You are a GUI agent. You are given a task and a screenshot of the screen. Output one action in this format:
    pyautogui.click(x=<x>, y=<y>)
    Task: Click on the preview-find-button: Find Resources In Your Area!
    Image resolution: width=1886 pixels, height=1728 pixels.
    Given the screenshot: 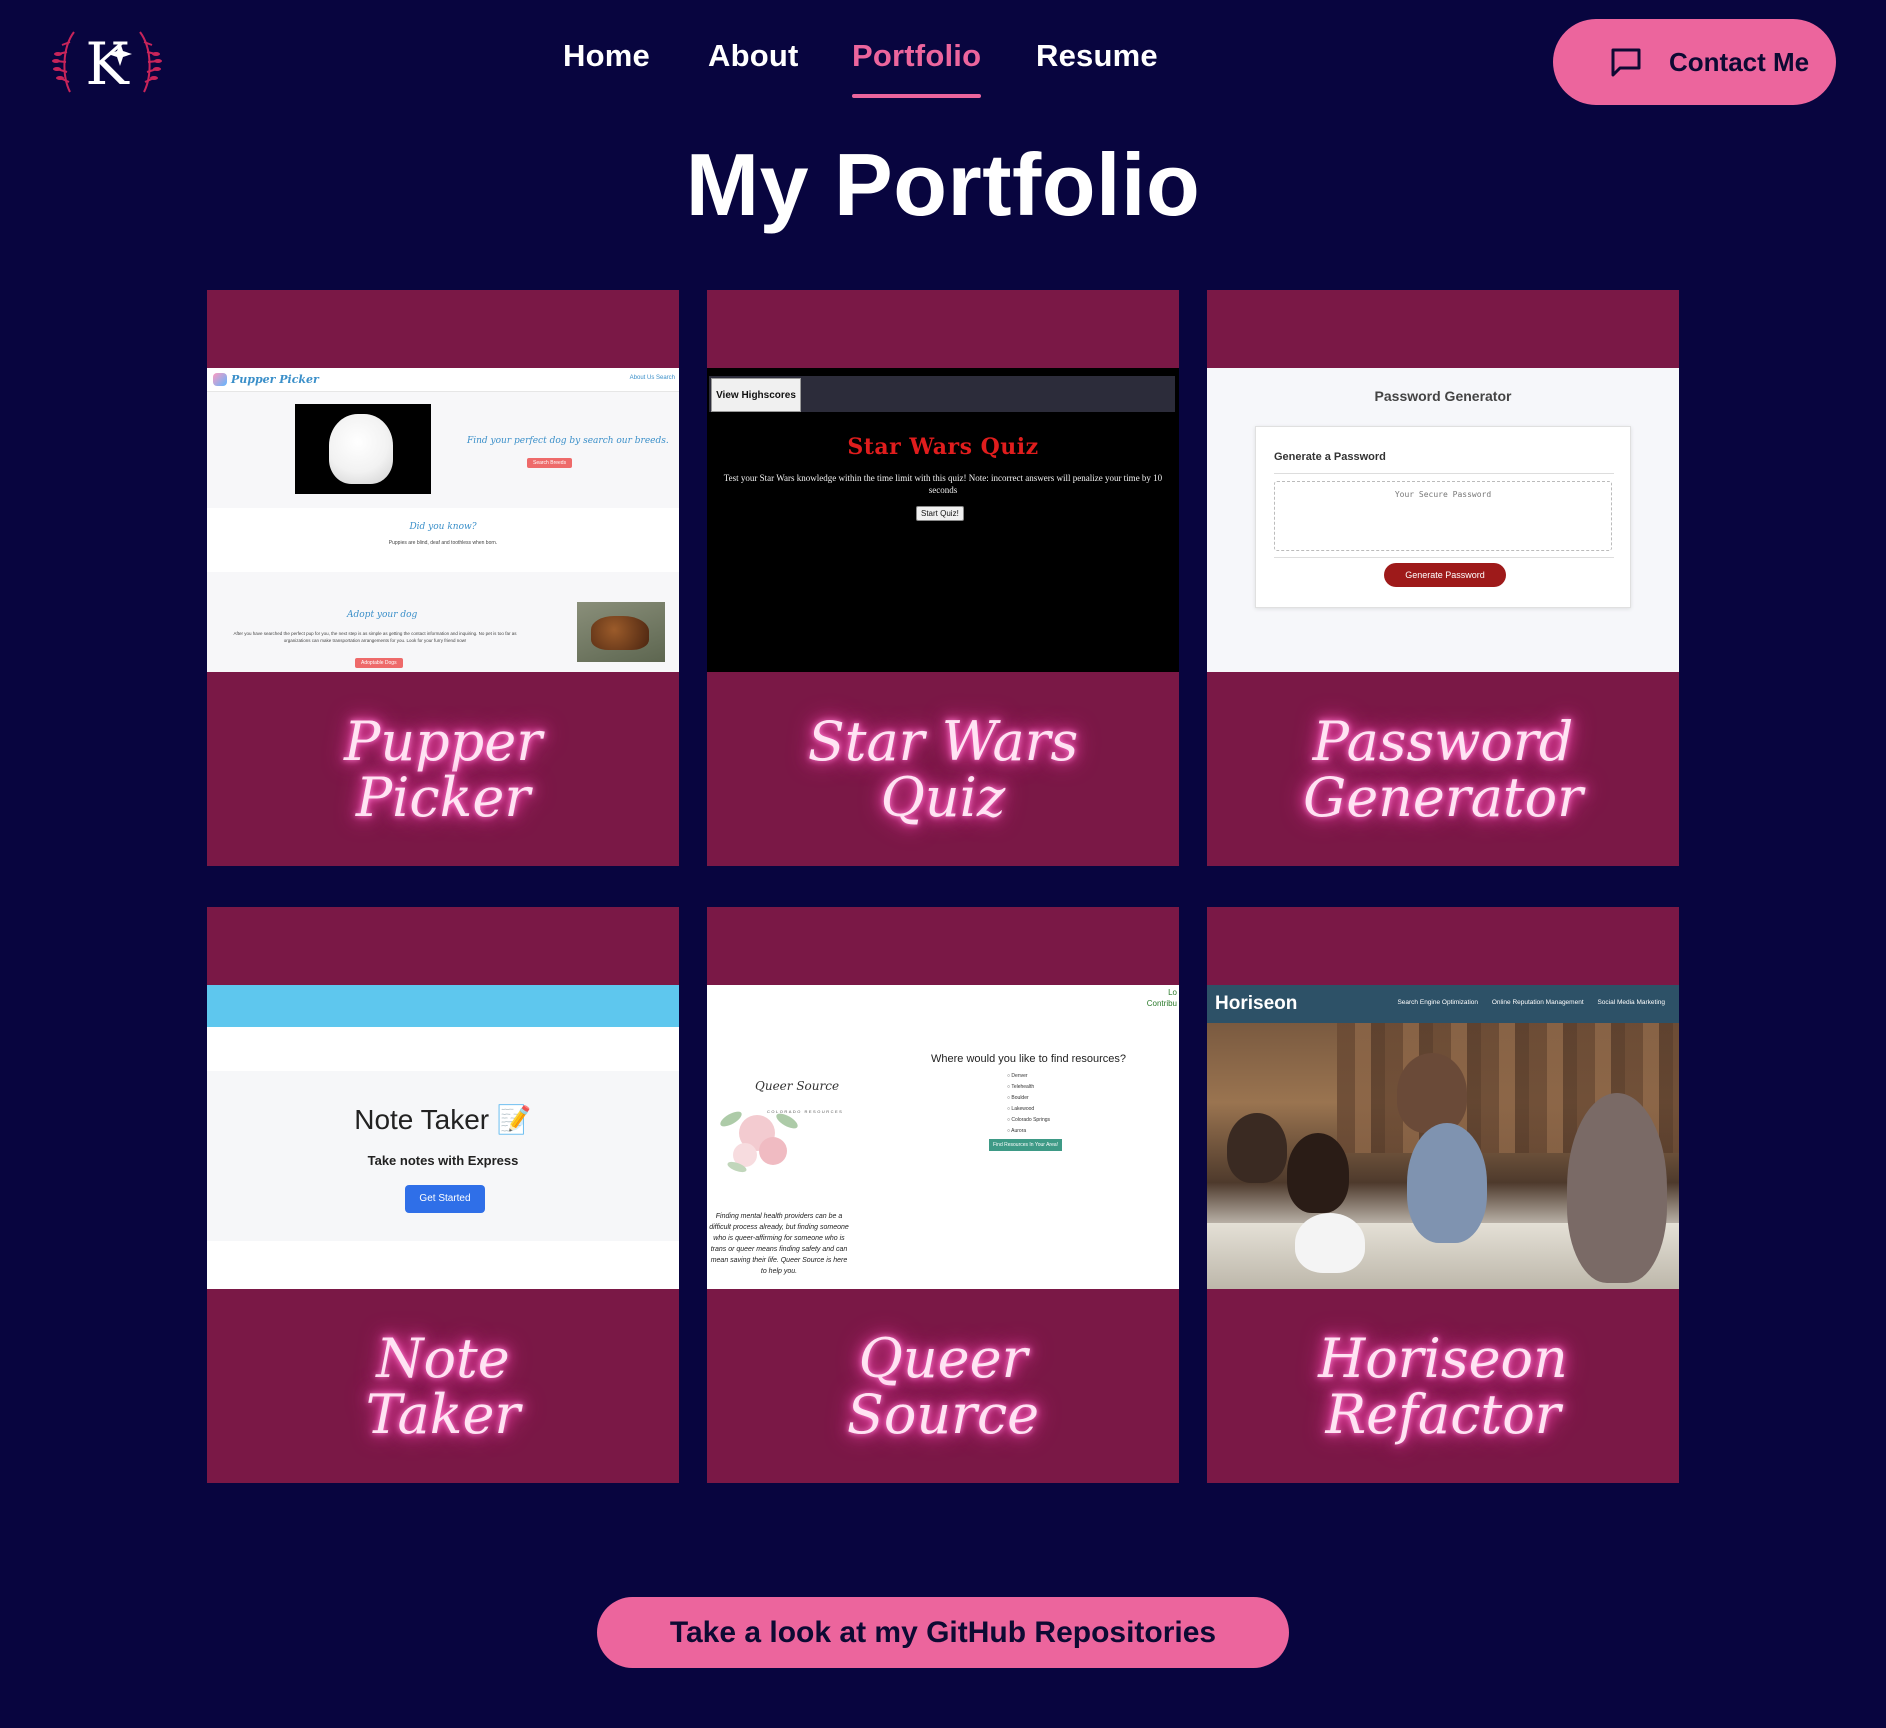 What is the action you would take?
    pyautogui.click(x=1026, y=1145)
    